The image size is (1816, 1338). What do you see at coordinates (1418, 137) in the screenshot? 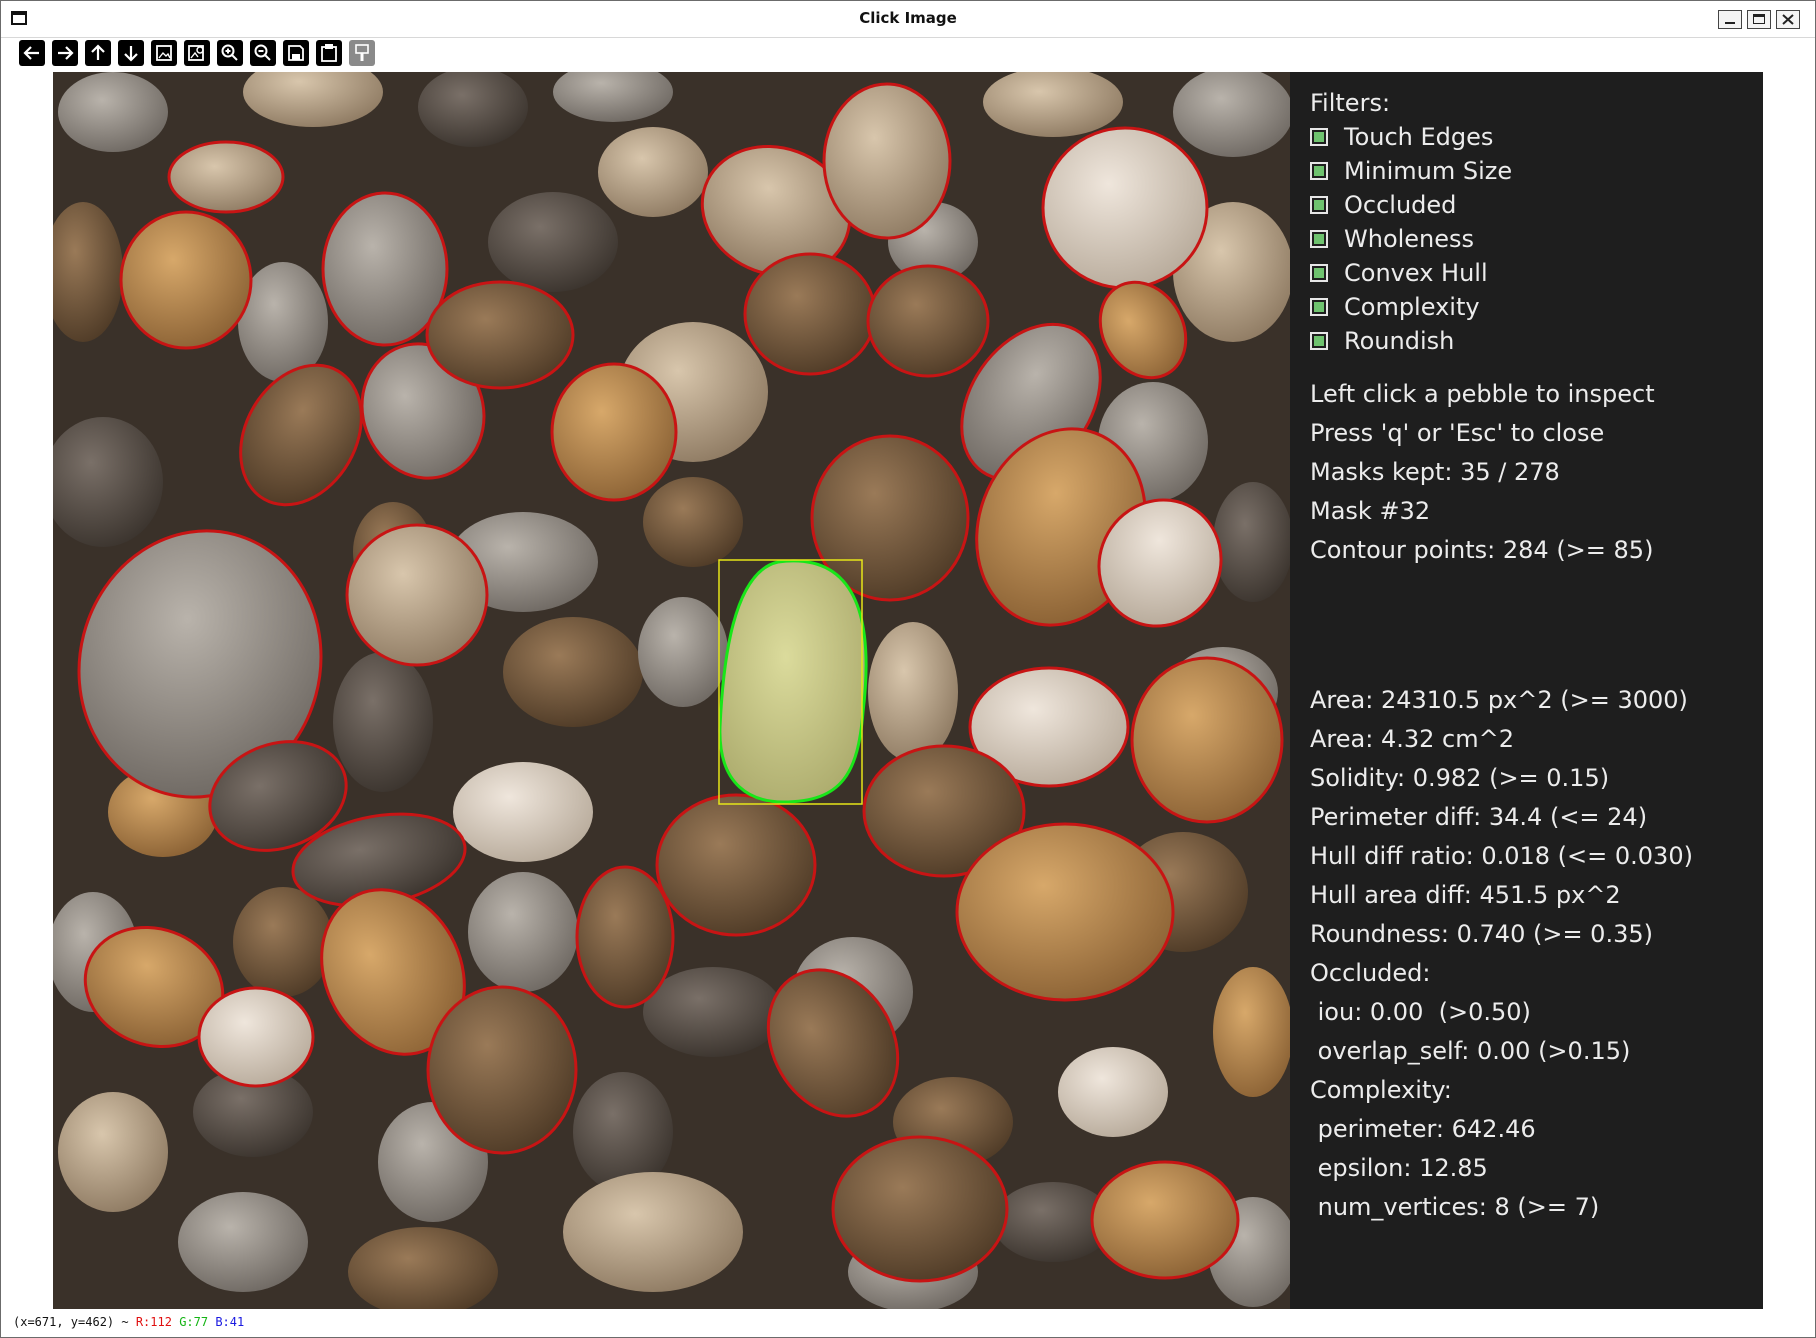
I see `filter-label: Touch Edges` at bounding box center [1418, 137].